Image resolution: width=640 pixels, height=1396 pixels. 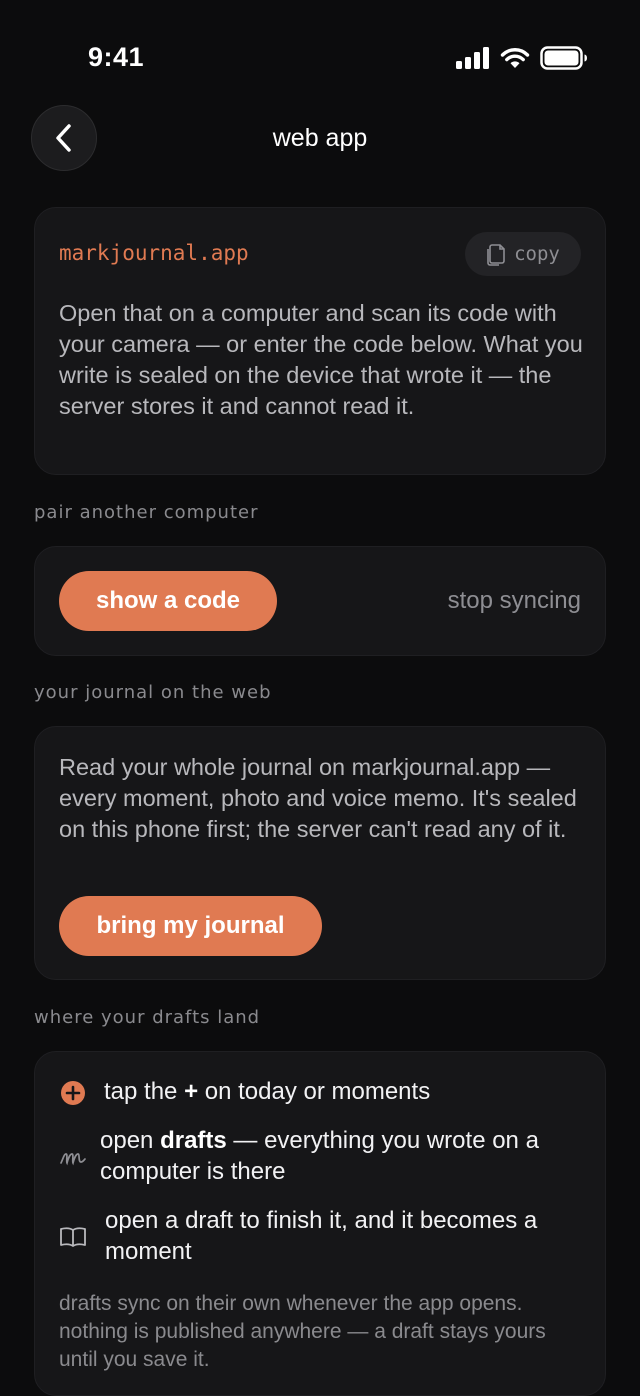 I want to click on battery-icon, so click(x=563, y=58).